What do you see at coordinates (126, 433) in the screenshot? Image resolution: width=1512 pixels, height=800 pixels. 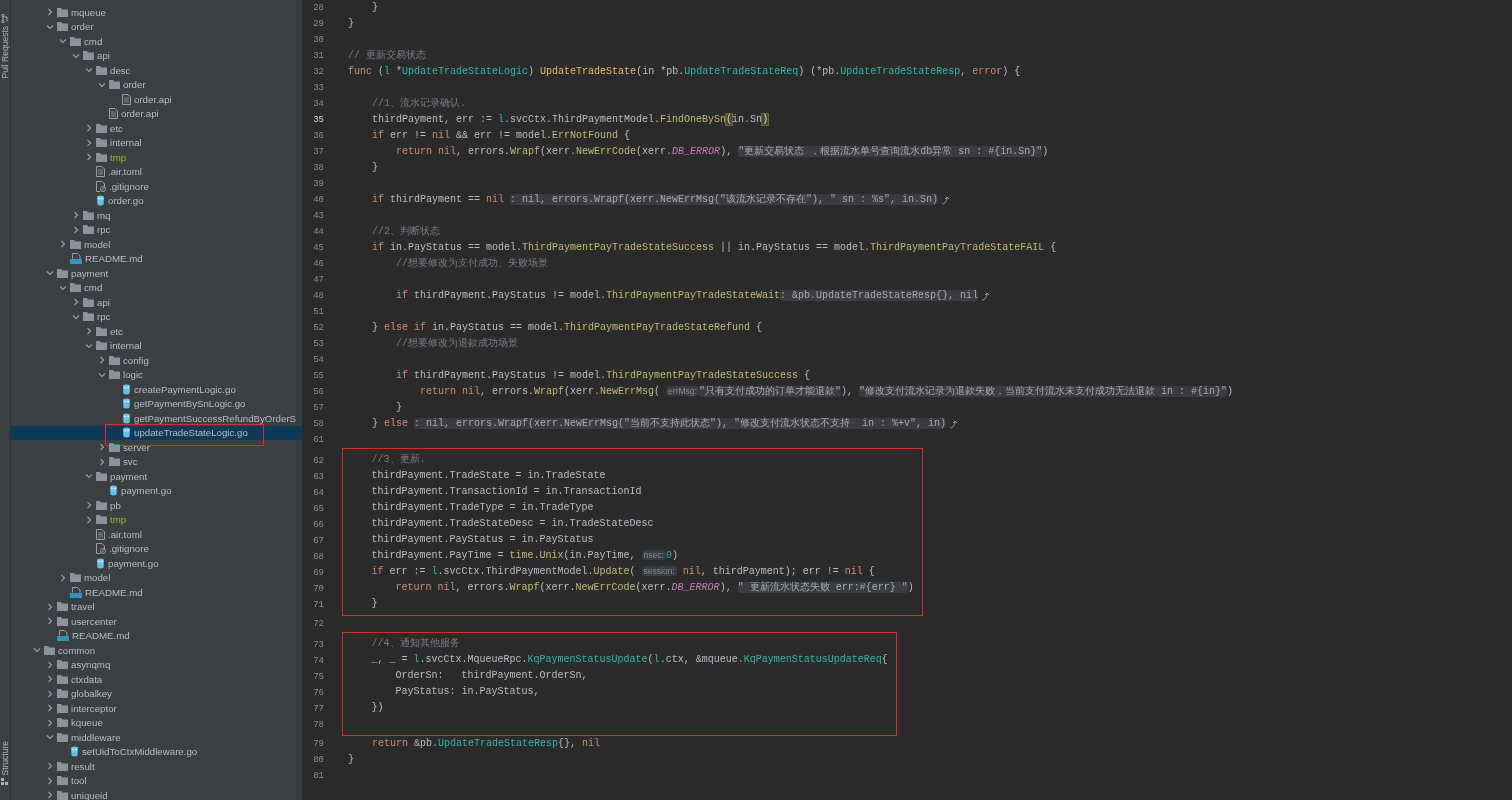 I see `file-icon` at bounding box center [126, 433].